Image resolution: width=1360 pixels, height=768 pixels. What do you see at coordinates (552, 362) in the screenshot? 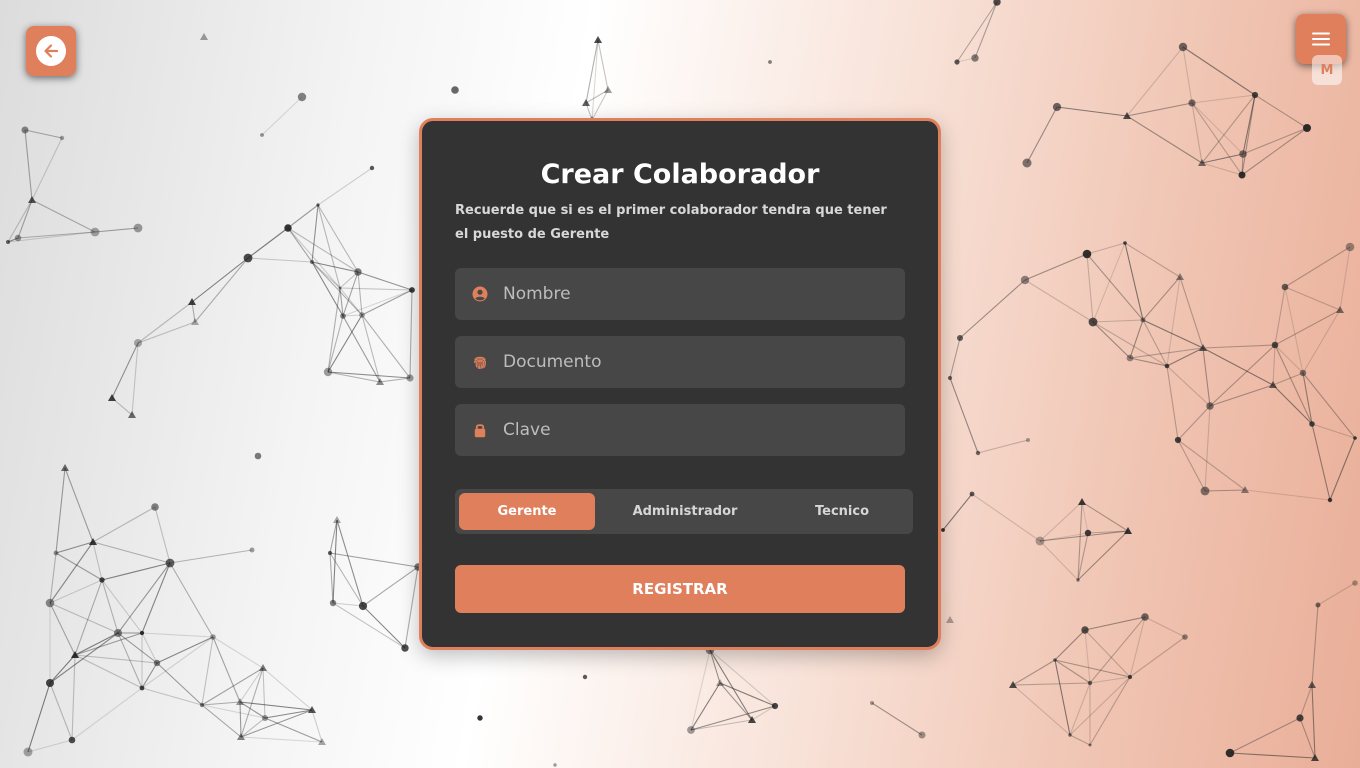
I see `document-field-placeholder: Documento` at bounding box center [552, 362].